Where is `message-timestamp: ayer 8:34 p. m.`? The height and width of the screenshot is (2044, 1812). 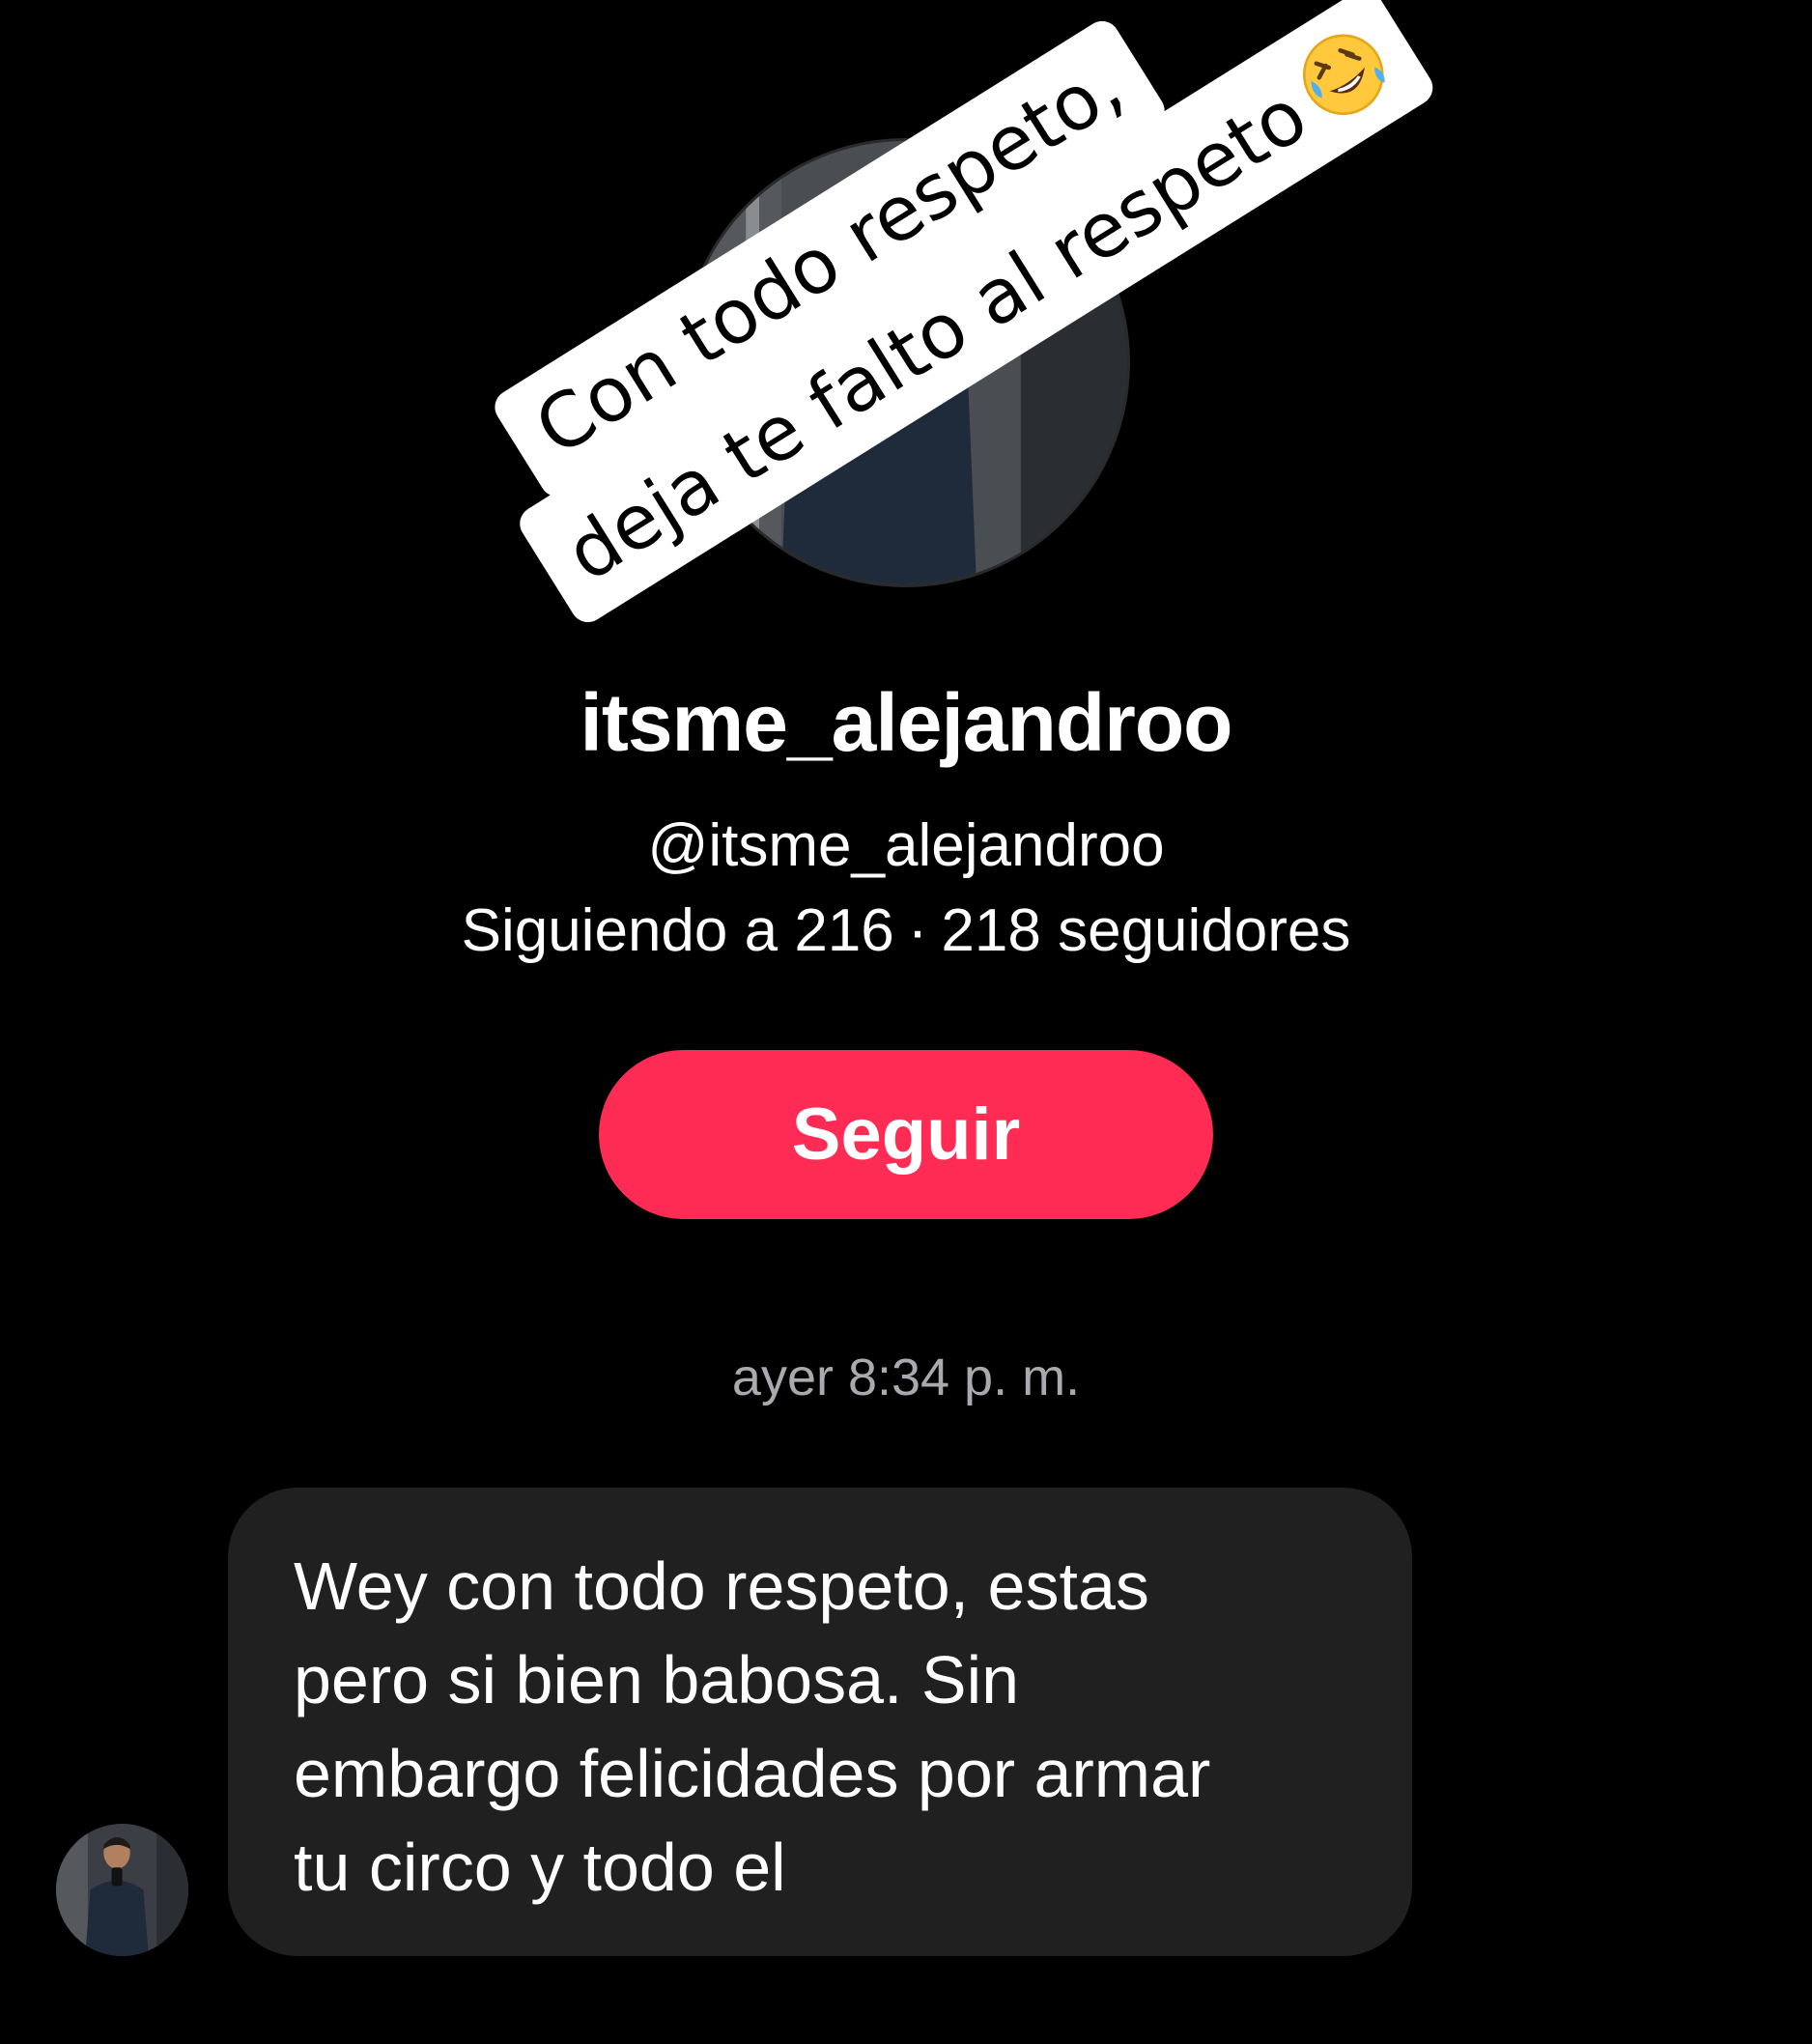 message-timestamp: ayer 8:34 p. m. is located at coordinates (906, 1377).